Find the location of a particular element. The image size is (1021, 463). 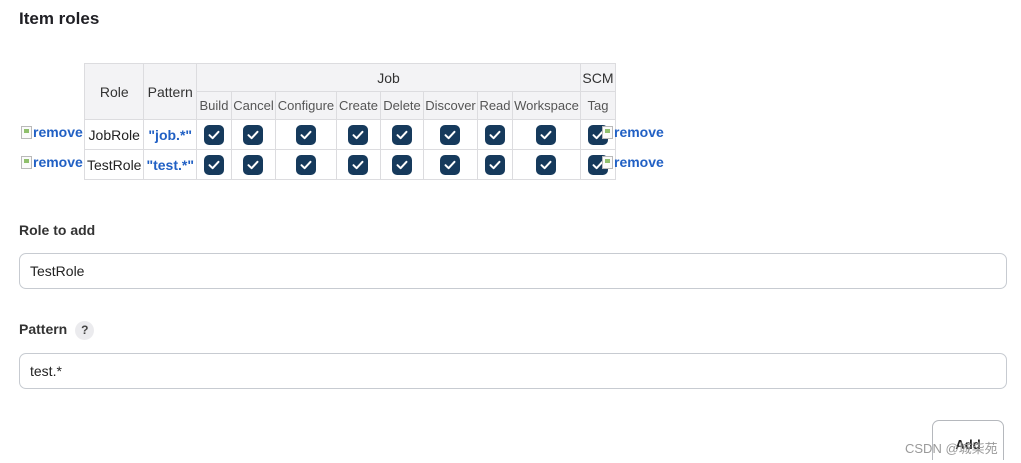

section-title: Item roles is located at coordinates (59, 18).